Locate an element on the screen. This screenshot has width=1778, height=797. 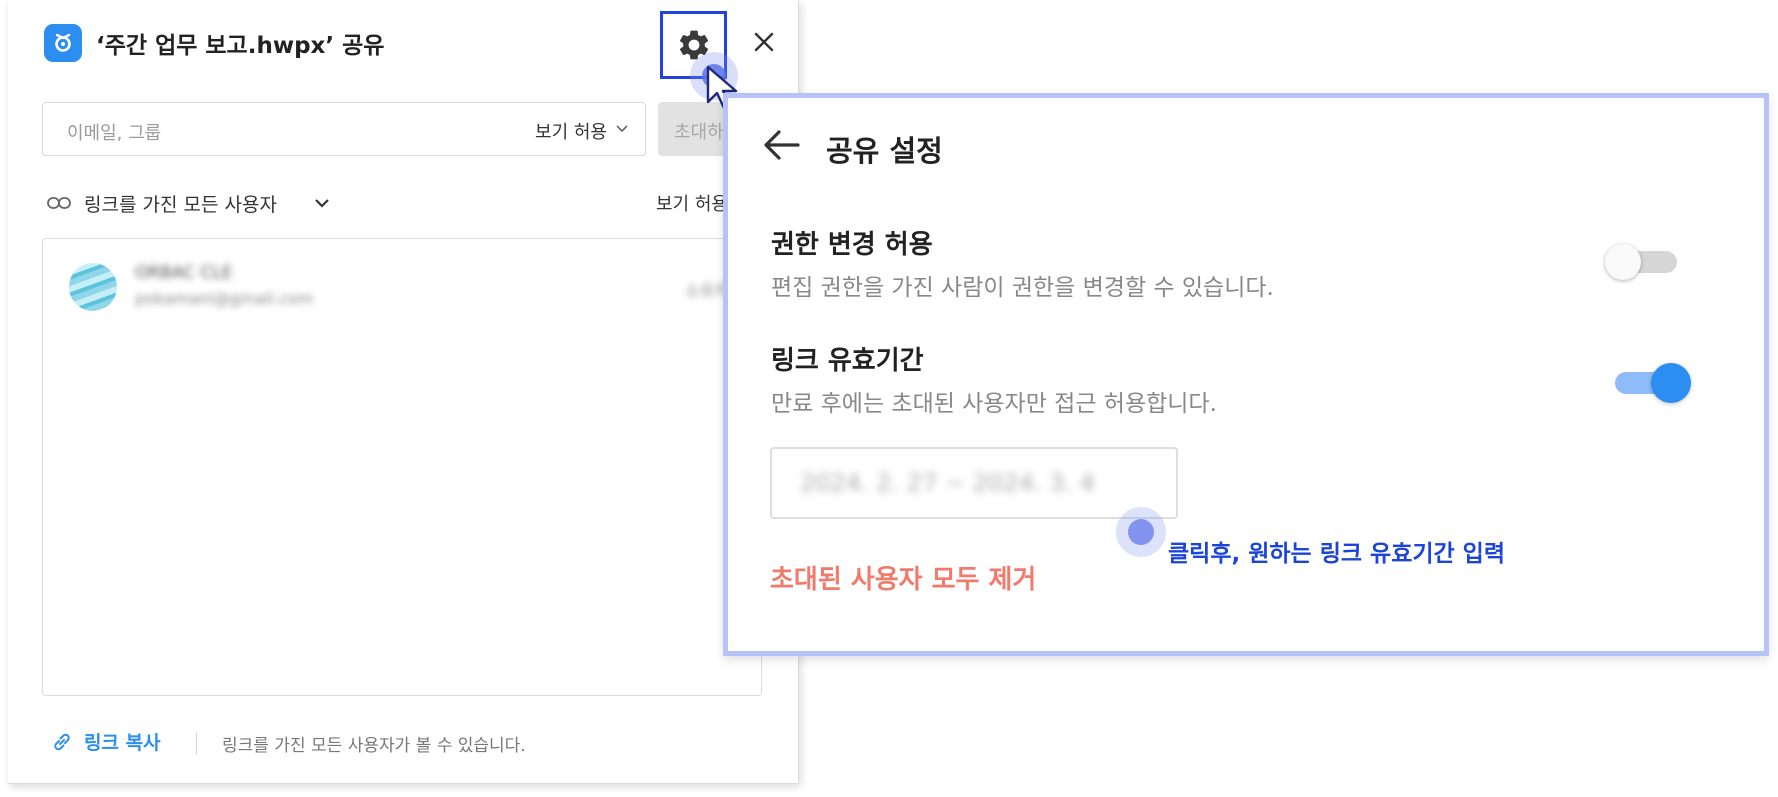
dialog-title: ‘주간 업무 보고.hwpx’ 공유 is located at coordinates (240, 46).